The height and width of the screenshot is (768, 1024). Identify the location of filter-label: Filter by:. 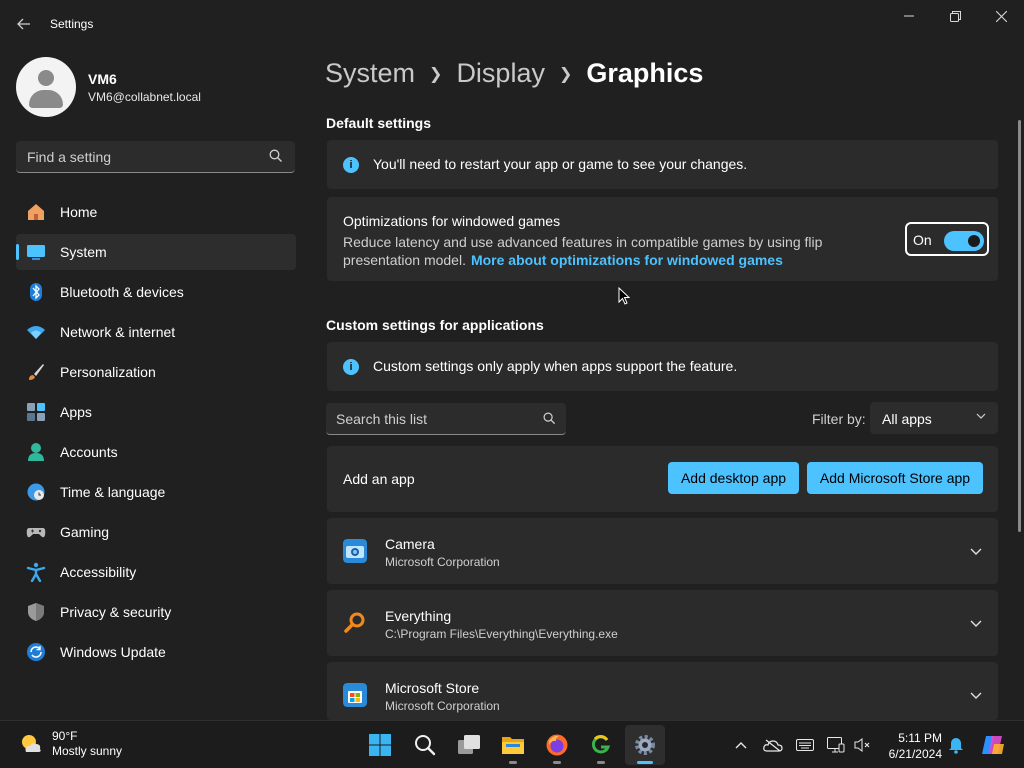
(839, 419).